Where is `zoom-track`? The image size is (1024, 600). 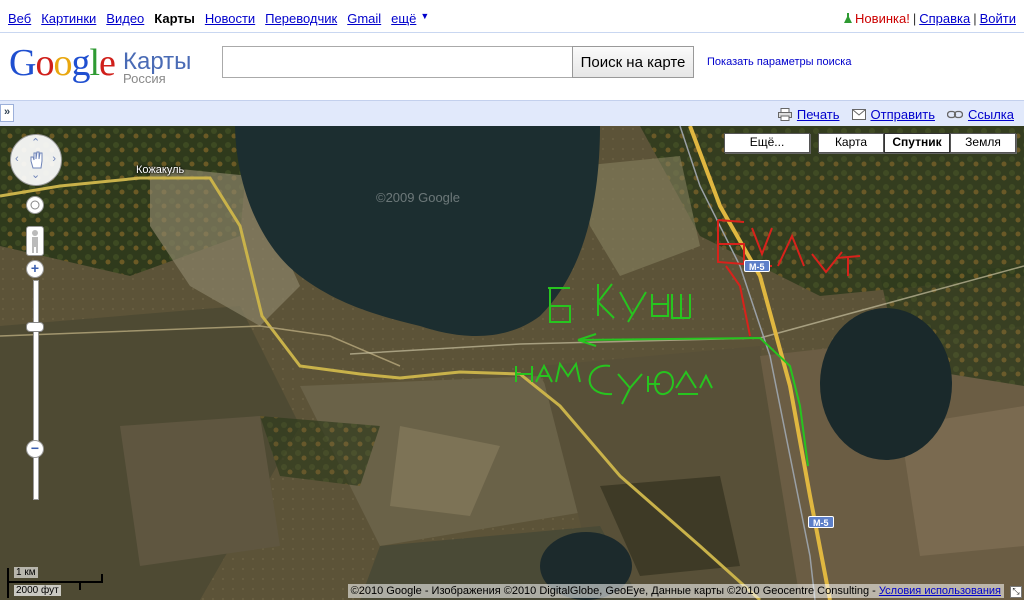
zoom-track is located at coordinates (36, 390).